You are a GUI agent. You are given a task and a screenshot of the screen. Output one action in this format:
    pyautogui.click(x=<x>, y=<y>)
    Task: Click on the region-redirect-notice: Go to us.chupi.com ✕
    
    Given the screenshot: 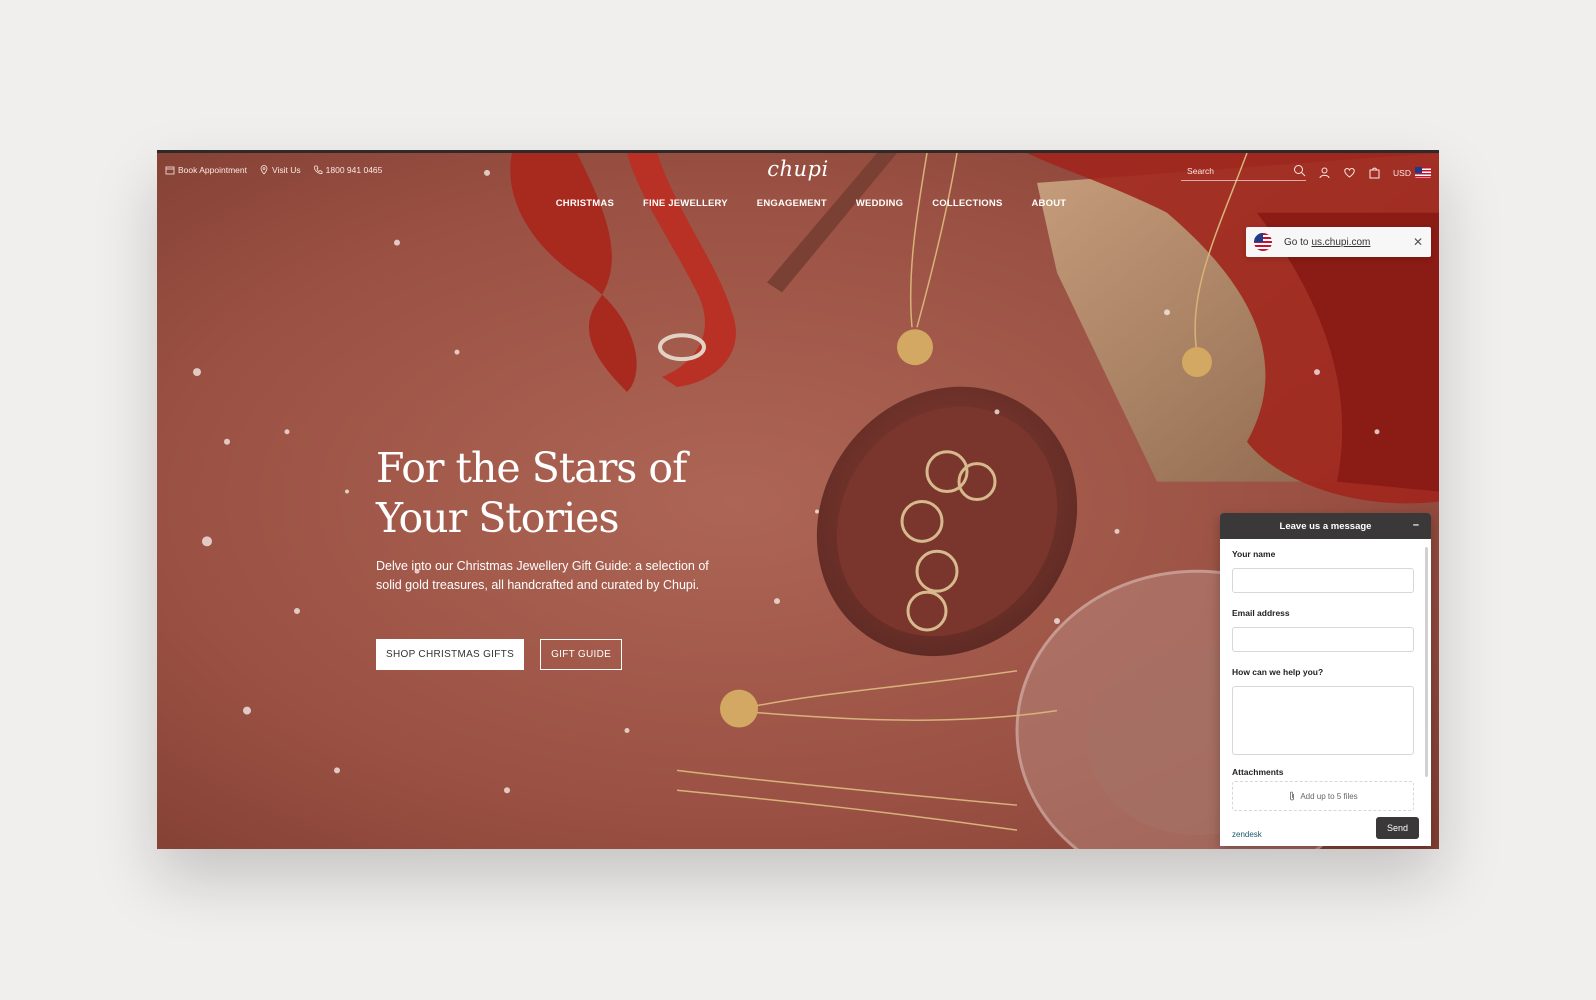 What is the action you would take?
    pyautogui.click(x=1338, y=242)
    